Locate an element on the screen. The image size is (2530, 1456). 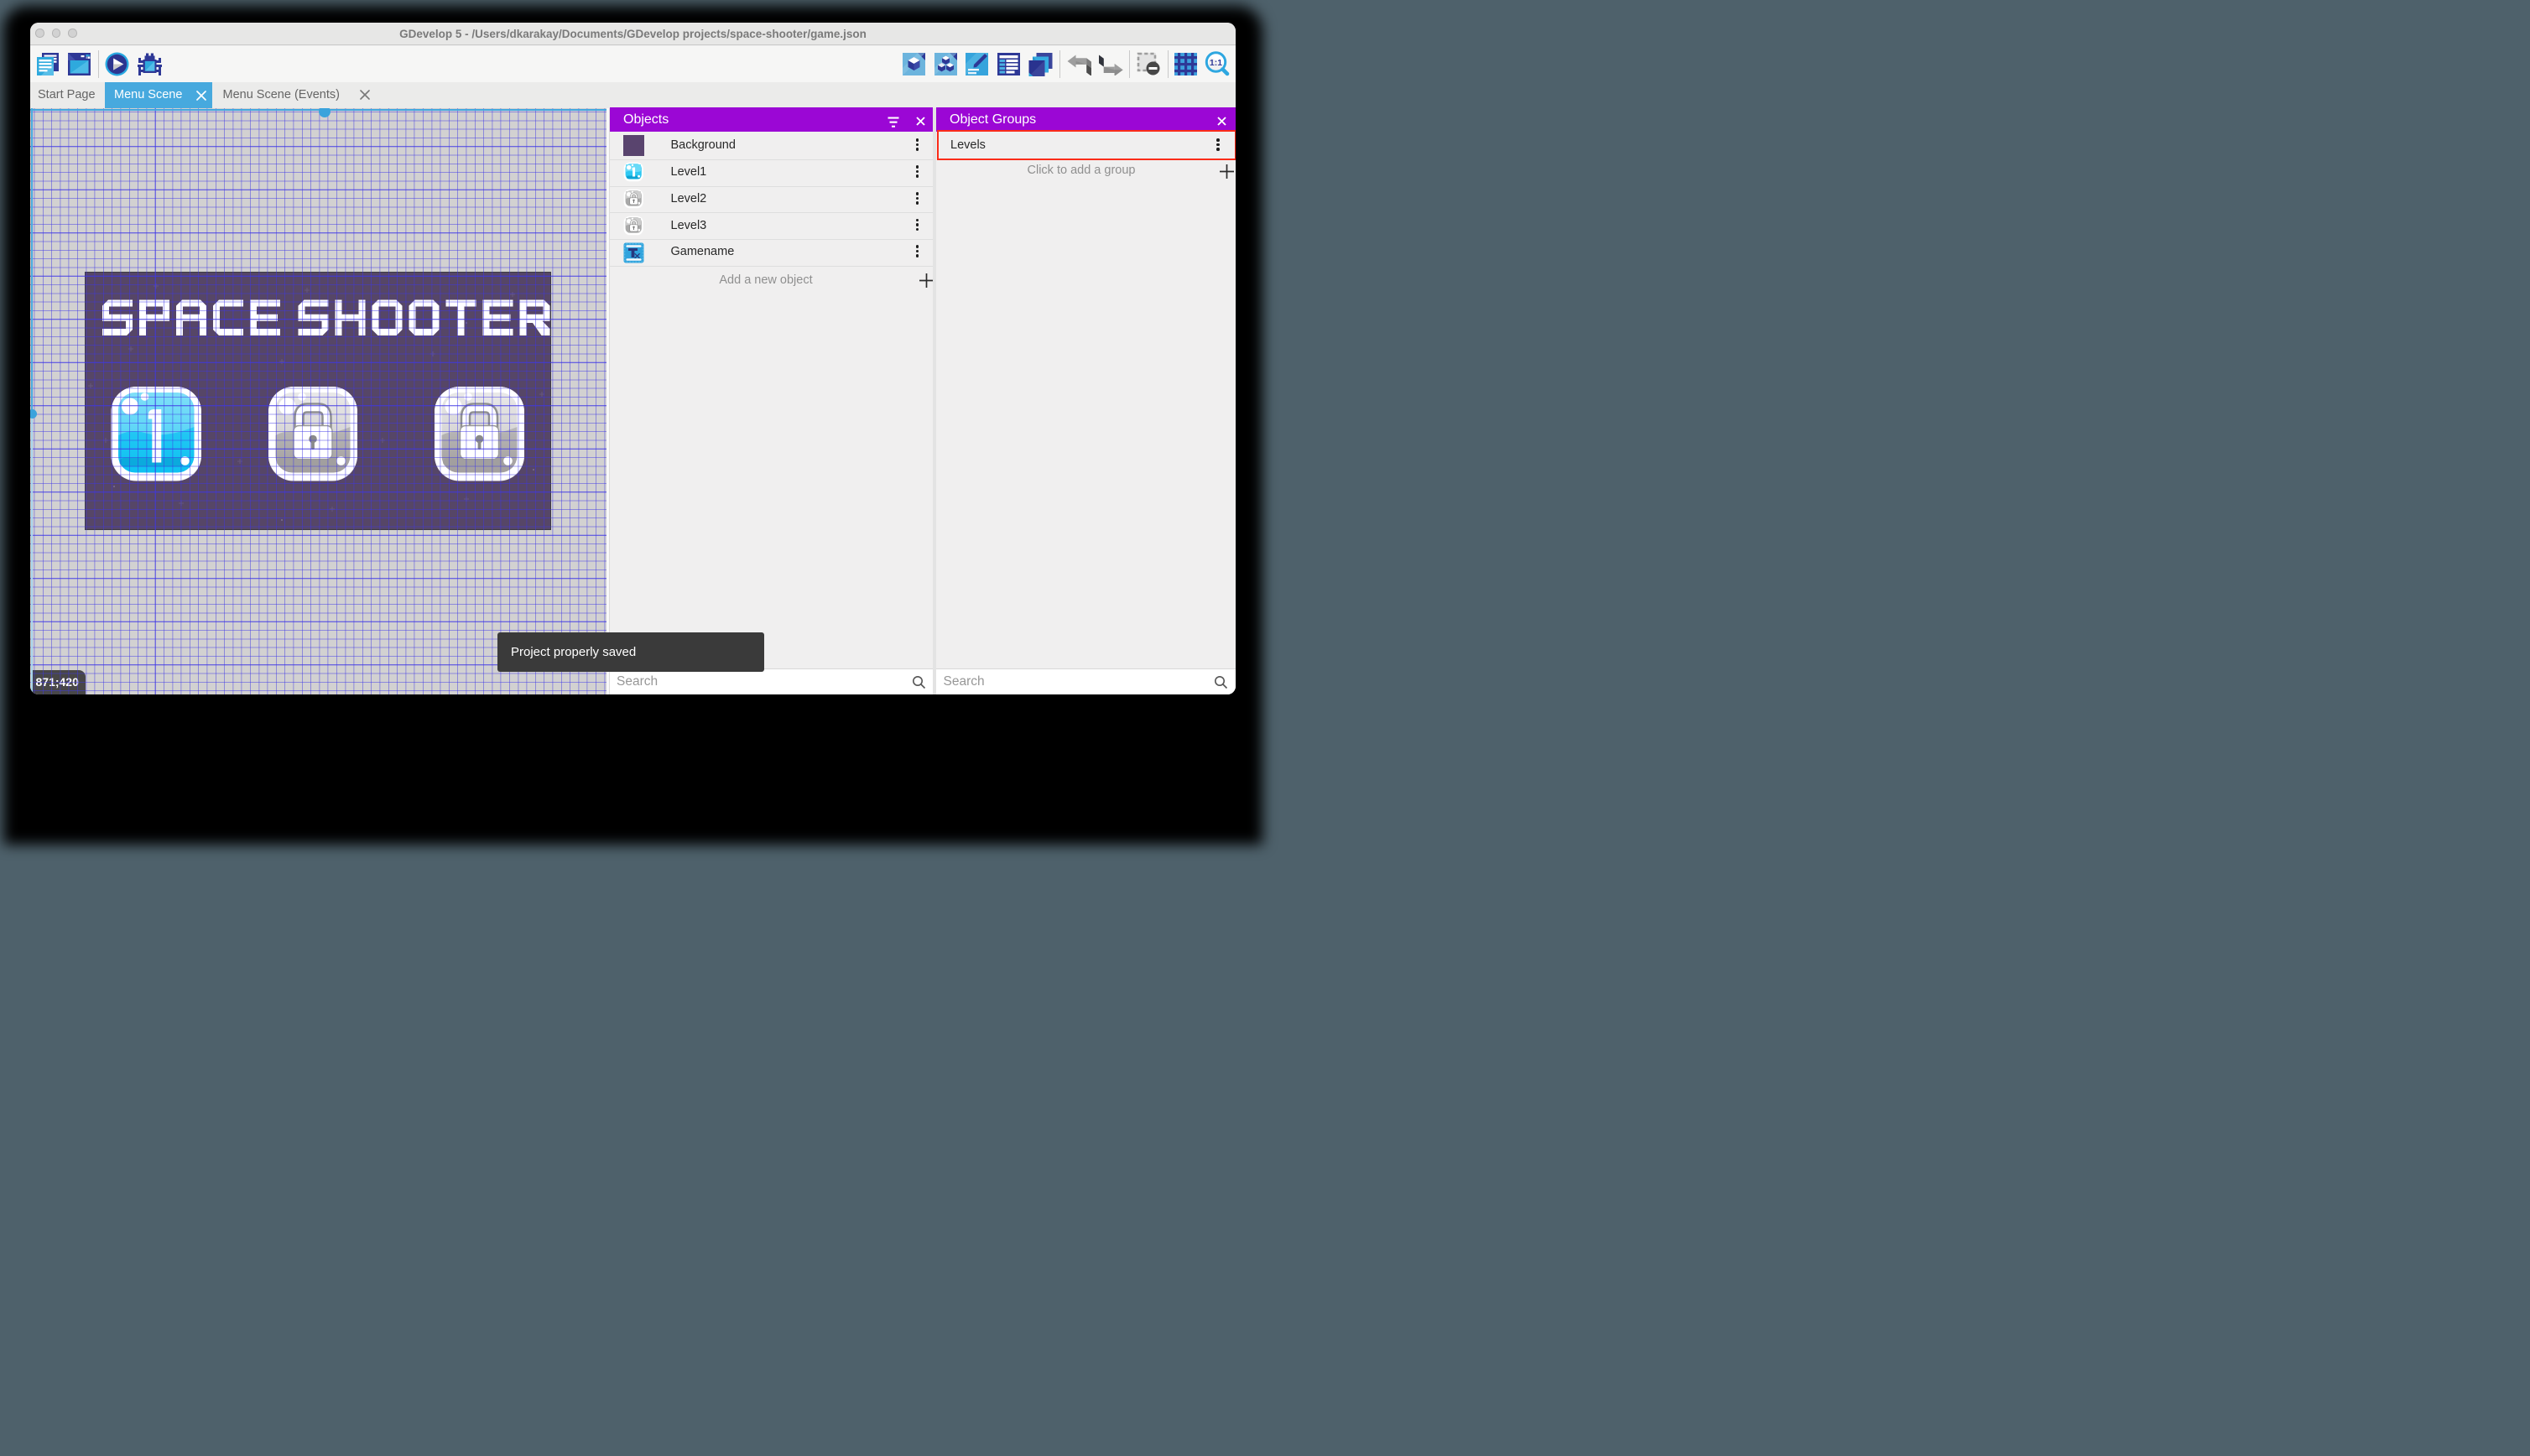
svg-text: 1:1 is located at coordinates (1215, 62).